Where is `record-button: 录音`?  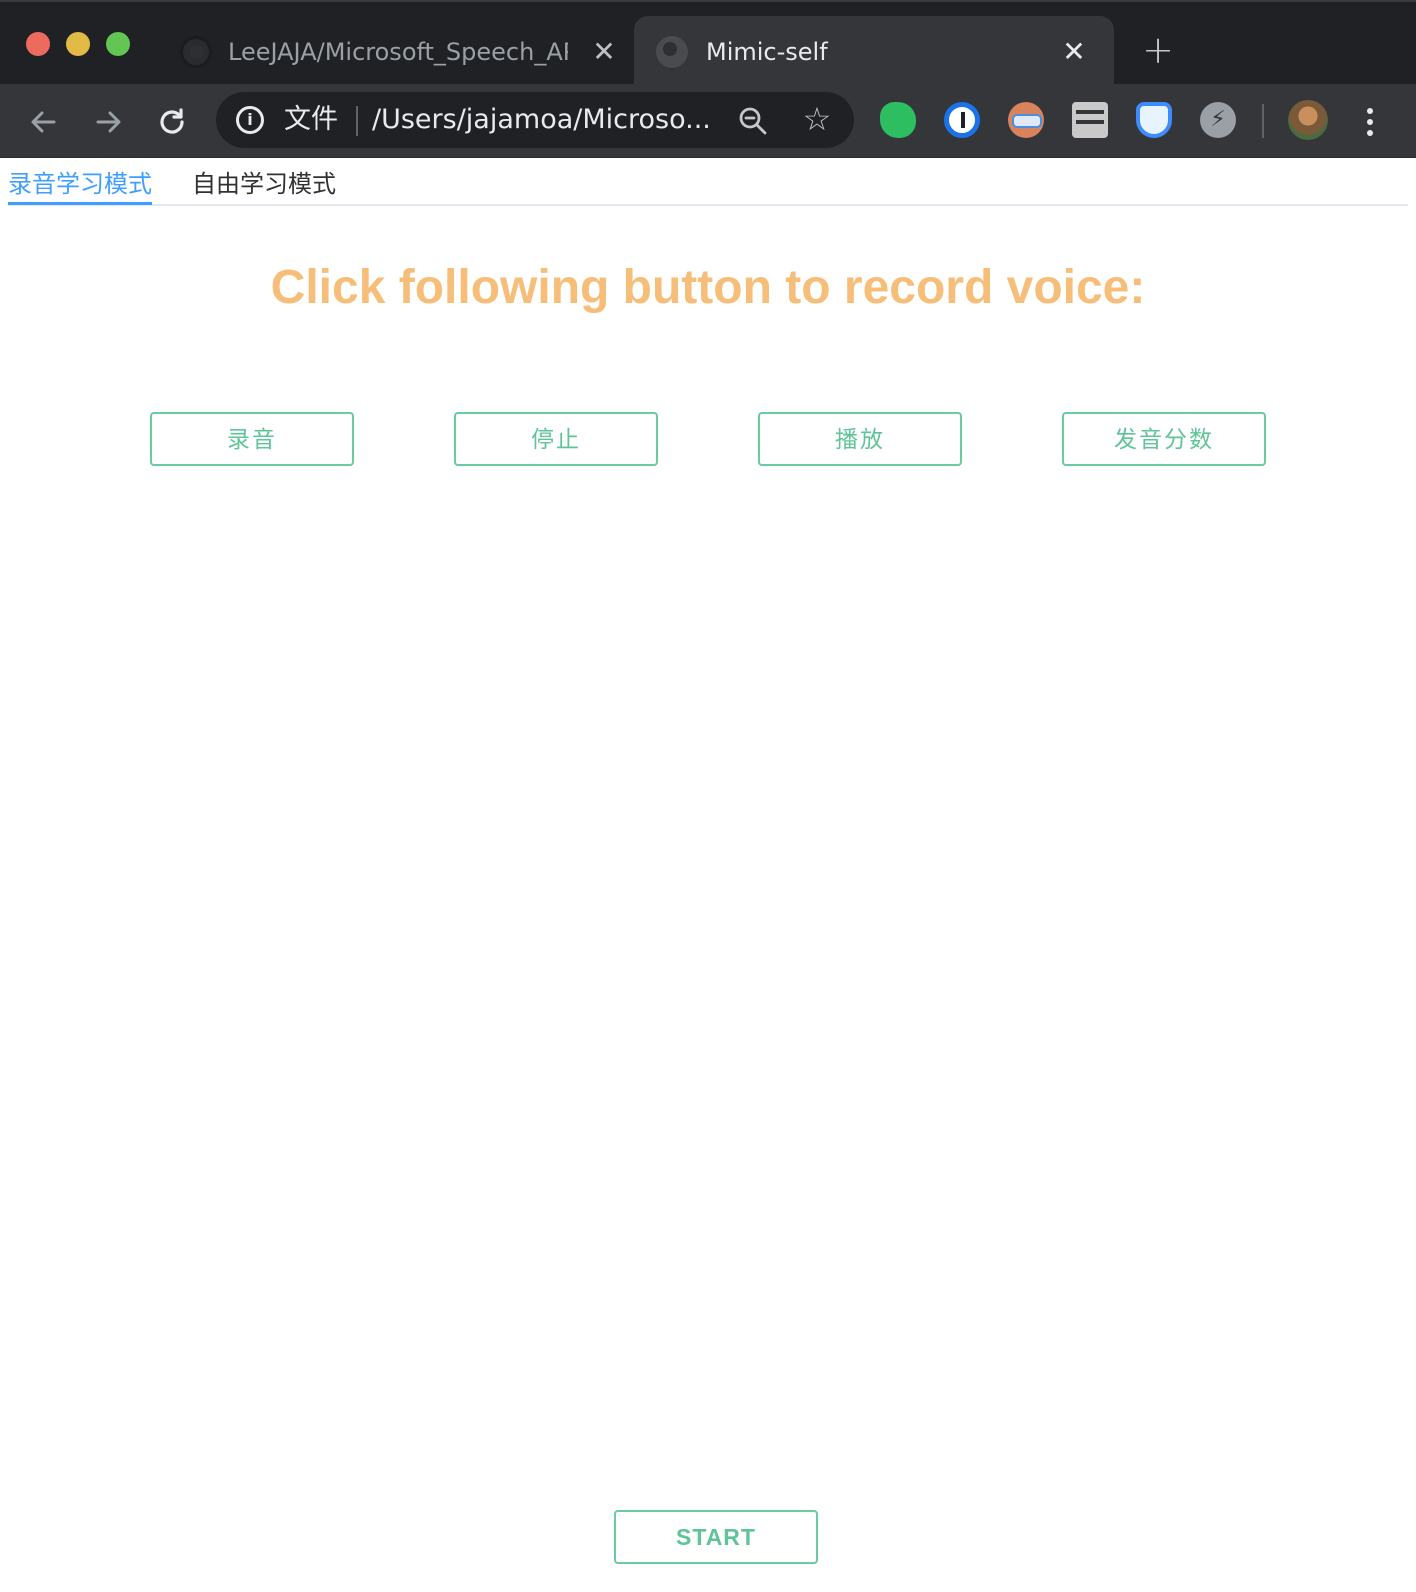
record-button: 录音 is located at coordinates (252, 439).